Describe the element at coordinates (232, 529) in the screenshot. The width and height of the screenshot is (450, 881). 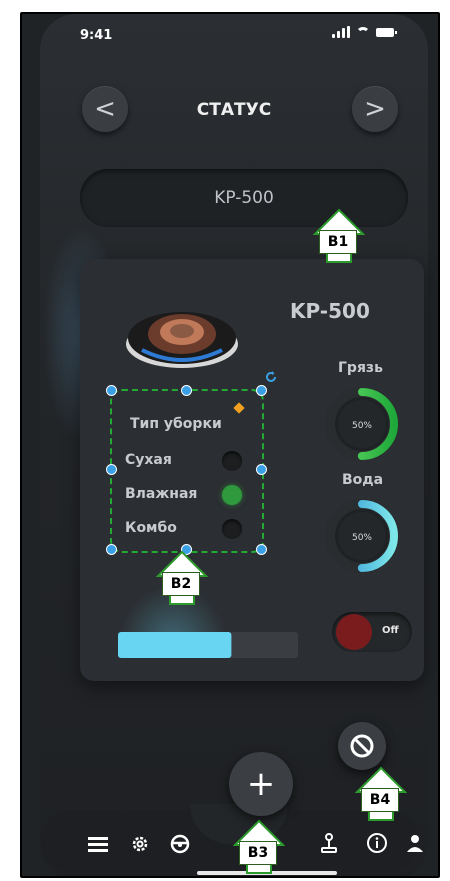
I see `option-combo-radio` at that location.